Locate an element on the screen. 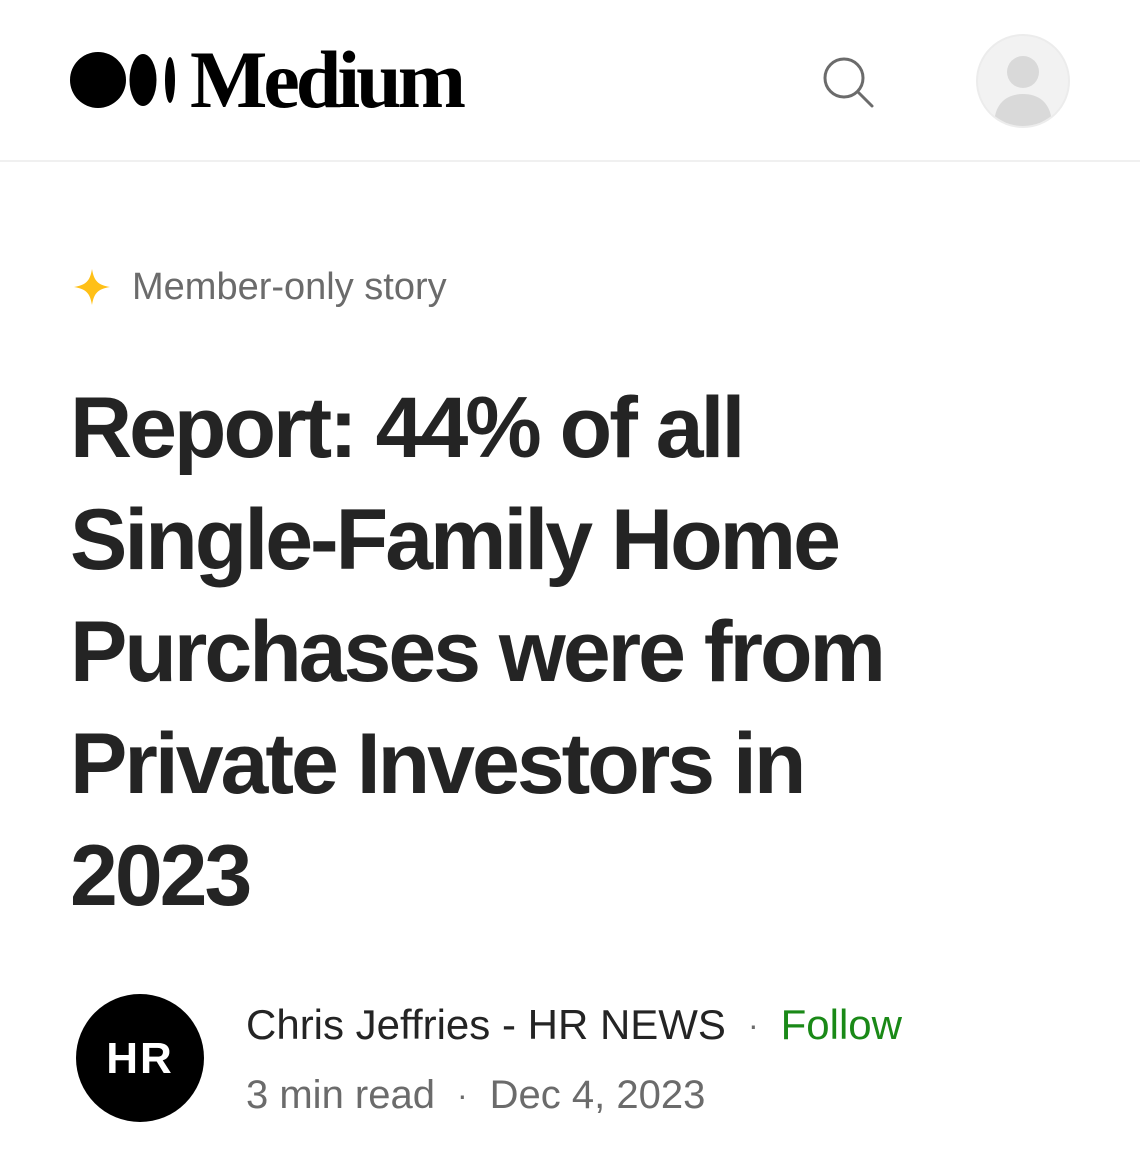 The image size is (1140, 1163). hr-news-logo-icon: HR is located at coordinates (140, 1058).